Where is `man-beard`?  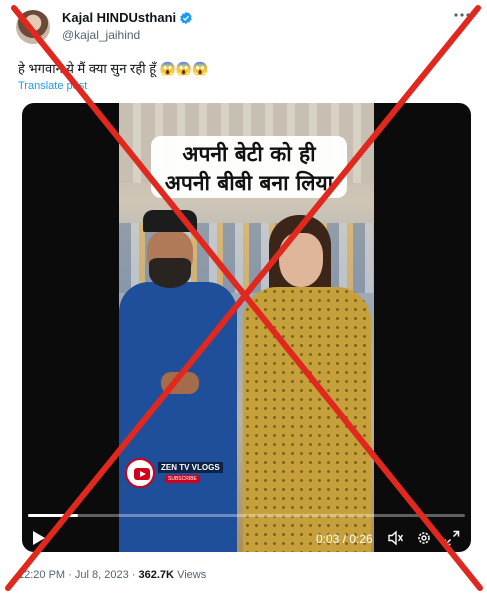
man-beard is located at coordinates (170, 273).